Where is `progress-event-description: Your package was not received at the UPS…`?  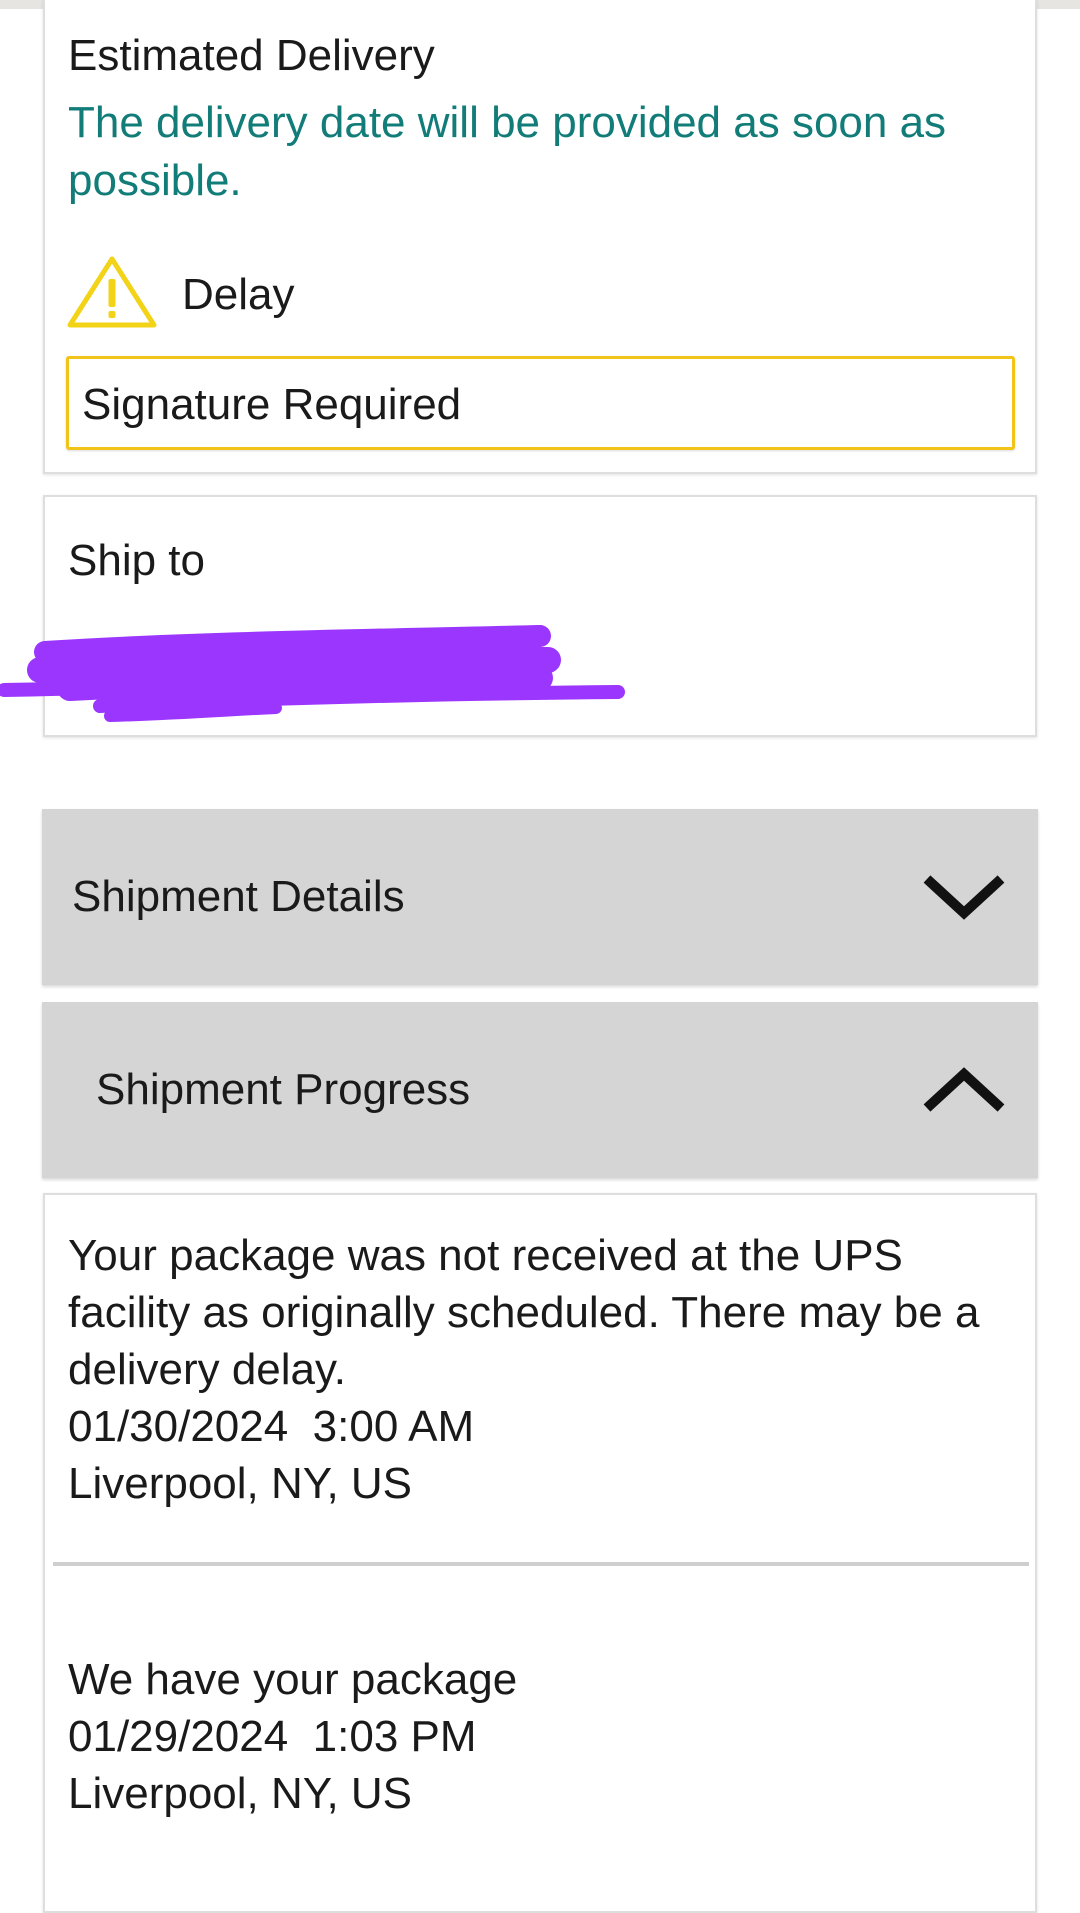
progress-event-description: Your package was not received at the UPS… is located at coordinates (524, 1312).